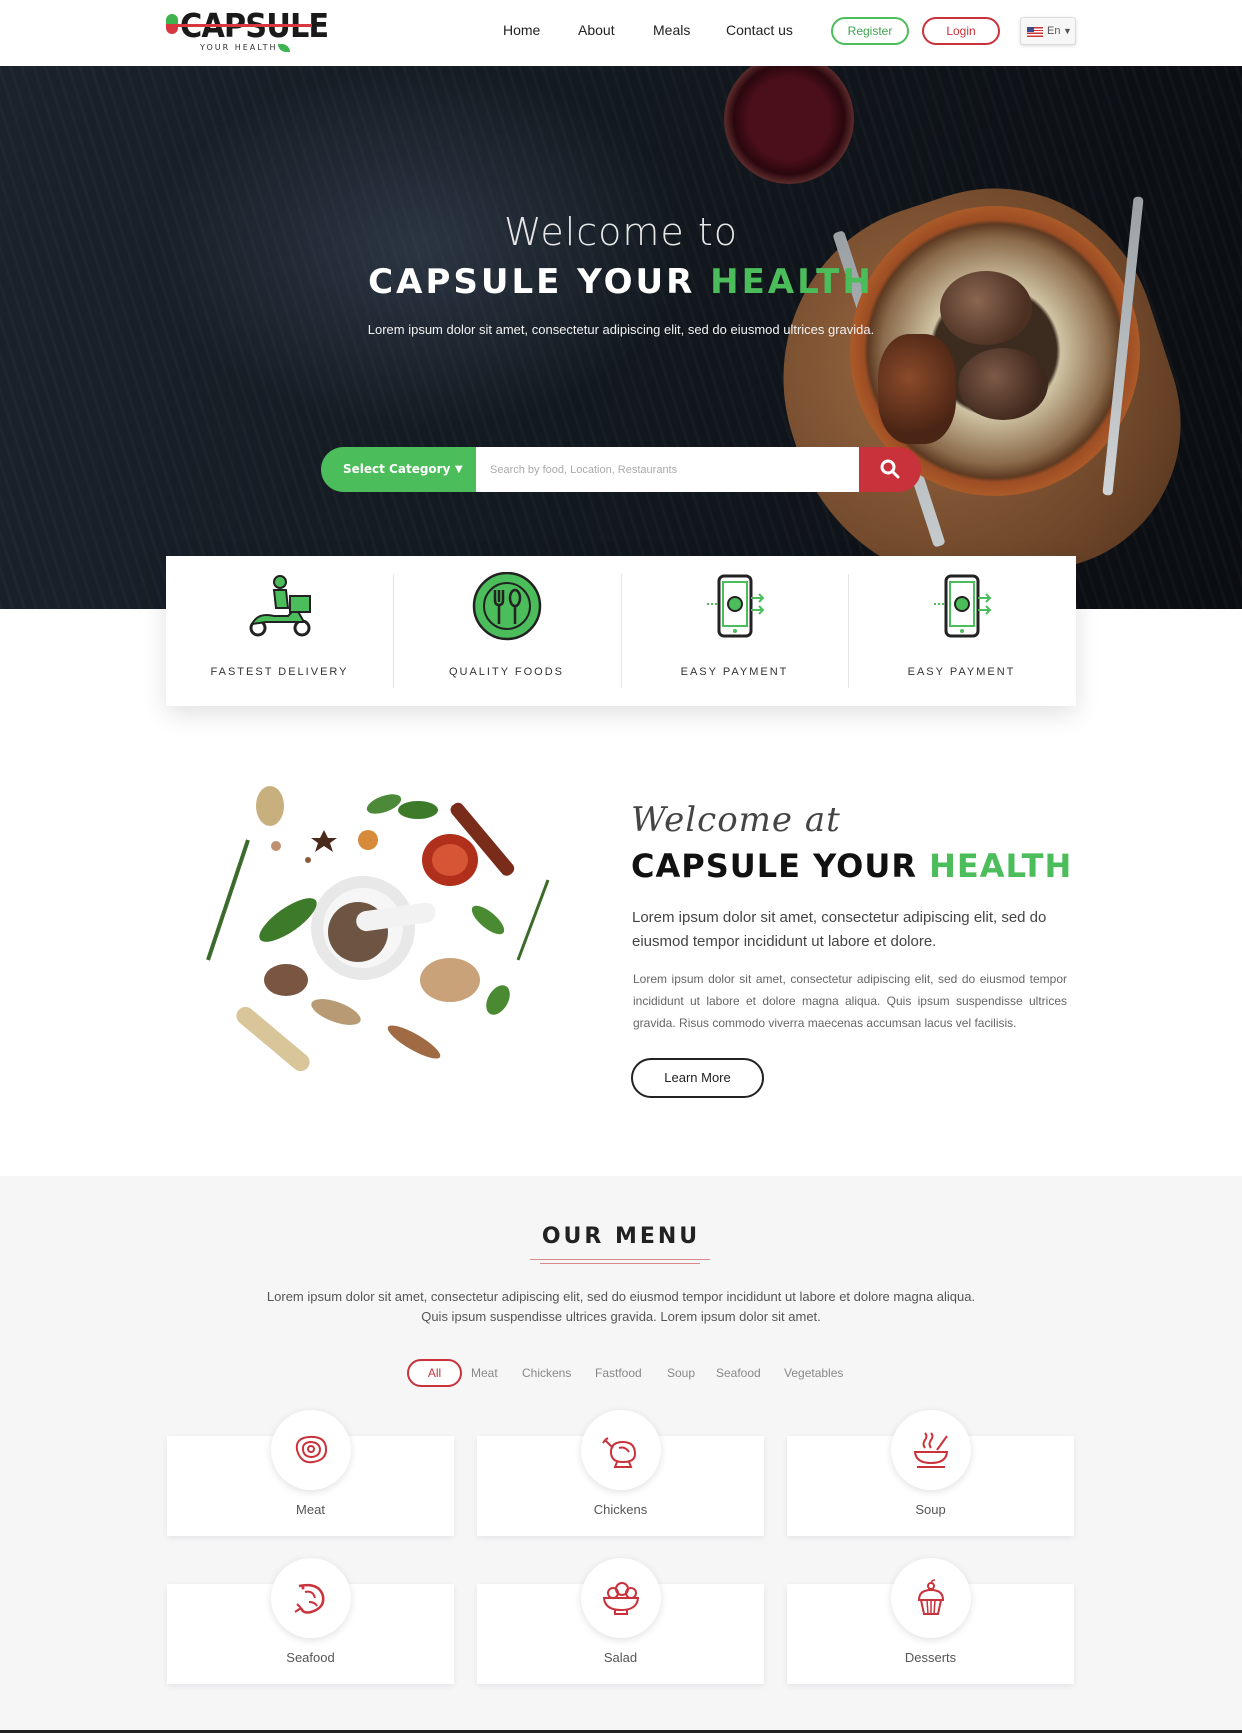 The image size is (1242, 1733). I want to click on menu-card-salad: Salad, so click(620, 1621).